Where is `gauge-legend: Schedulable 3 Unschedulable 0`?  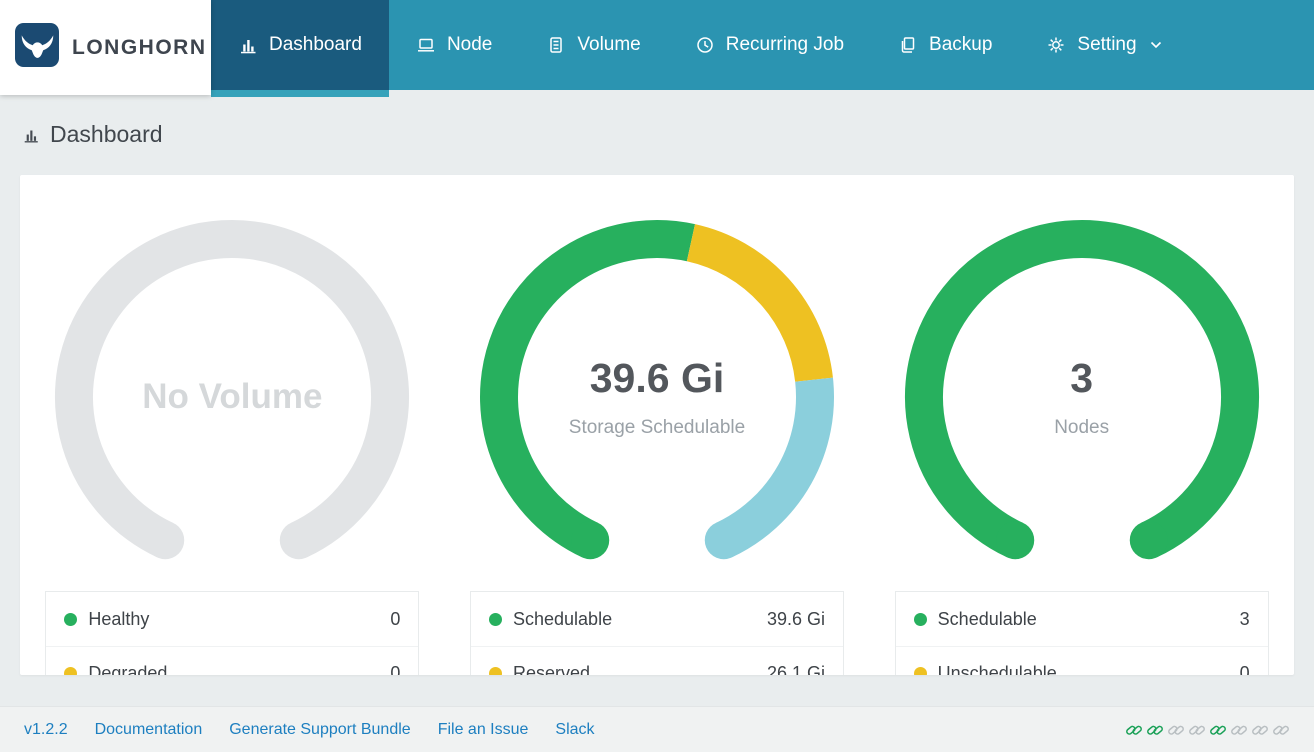 gauge-legend: Schedulable 3 Unschedulable 0 is located at coordinates (1081, 633).